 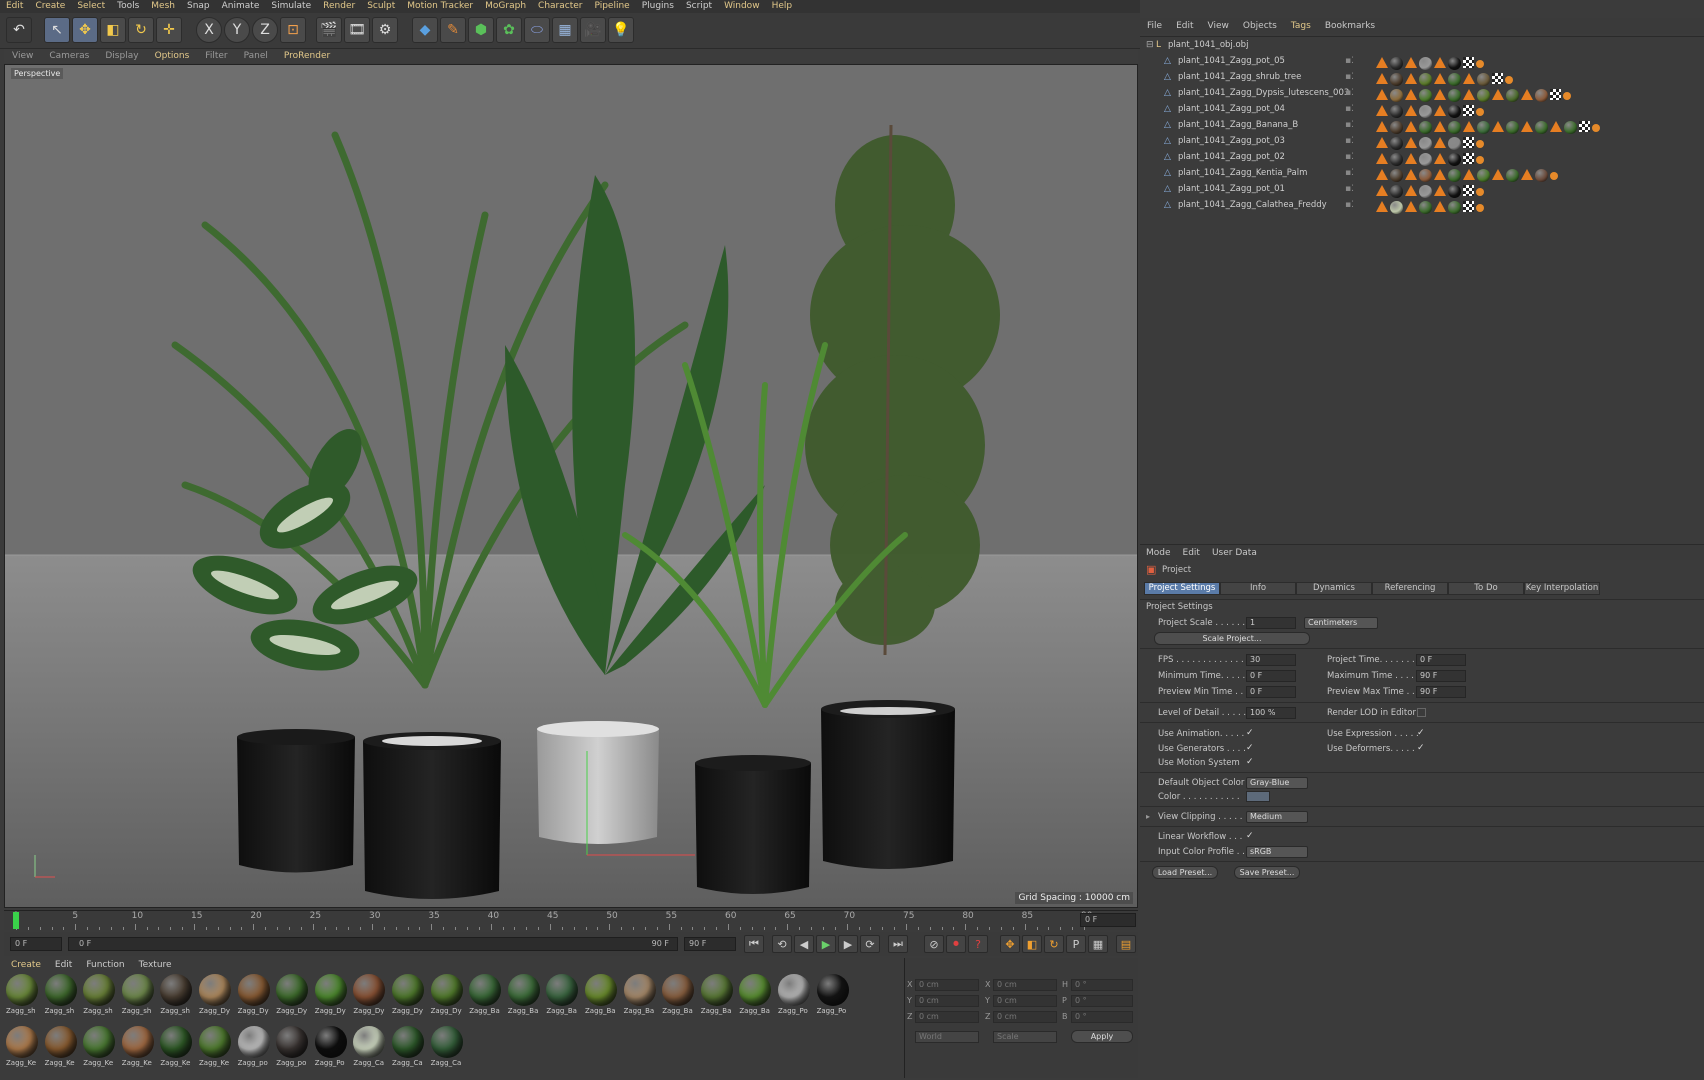 What do you see at coordinates (1250, 733) in the screenshot?
I see `use-animation-checkbox: ✓` at bounding box center [1250, 733].